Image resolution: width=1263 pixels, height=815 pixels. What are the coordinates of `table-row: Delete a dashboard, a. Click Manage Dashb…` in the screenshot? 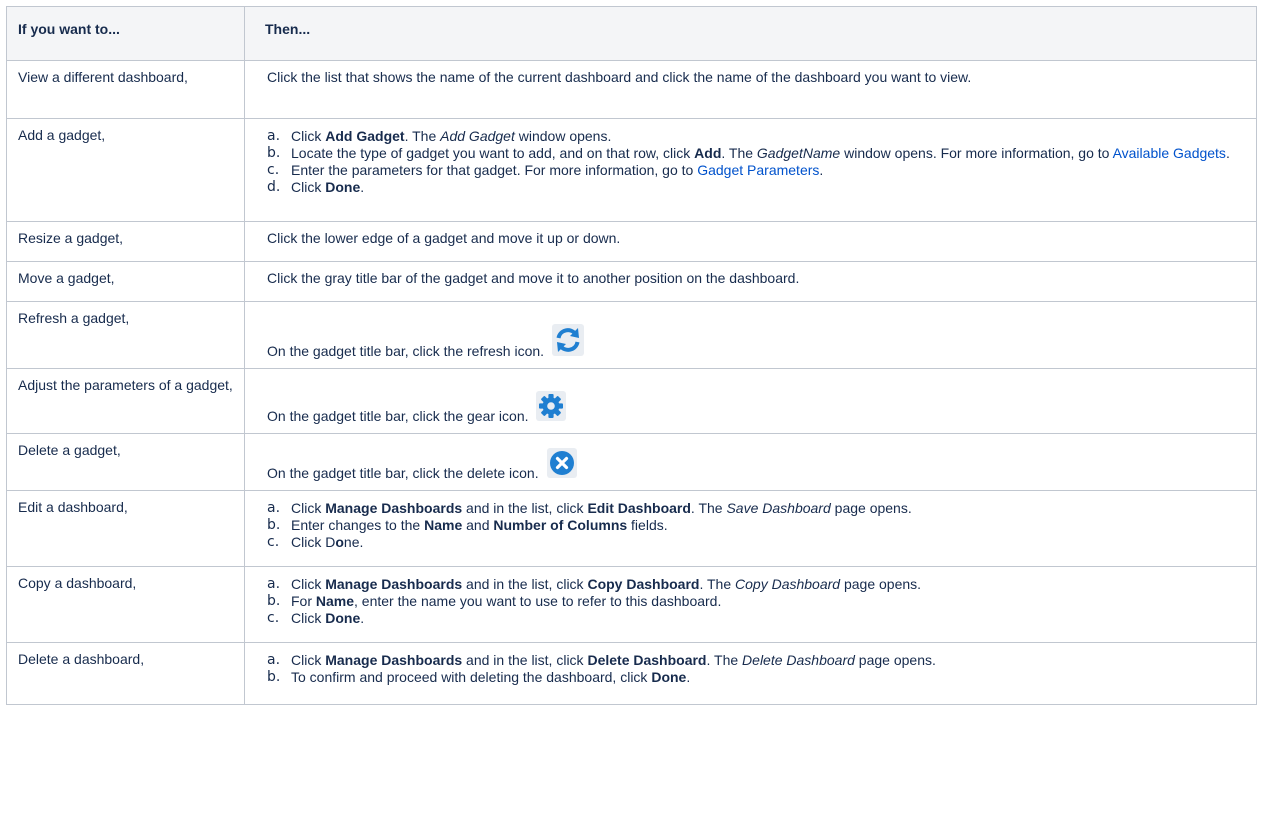 It's located at (631, 673).